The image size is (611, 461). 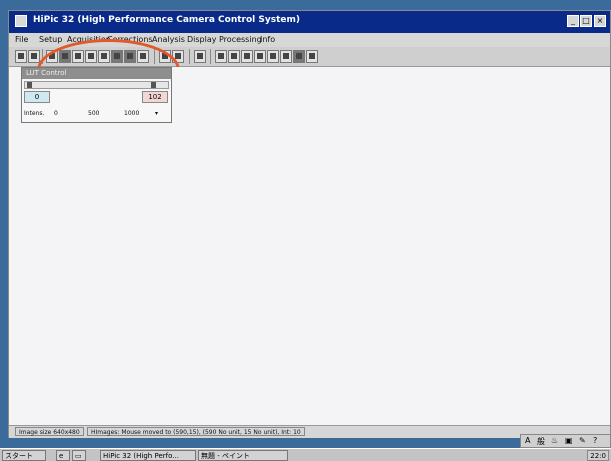 What do you see at coordinates (273, 56) in the screenshot?
I see `roi-rect-icon` at bounding box center [273, 56].